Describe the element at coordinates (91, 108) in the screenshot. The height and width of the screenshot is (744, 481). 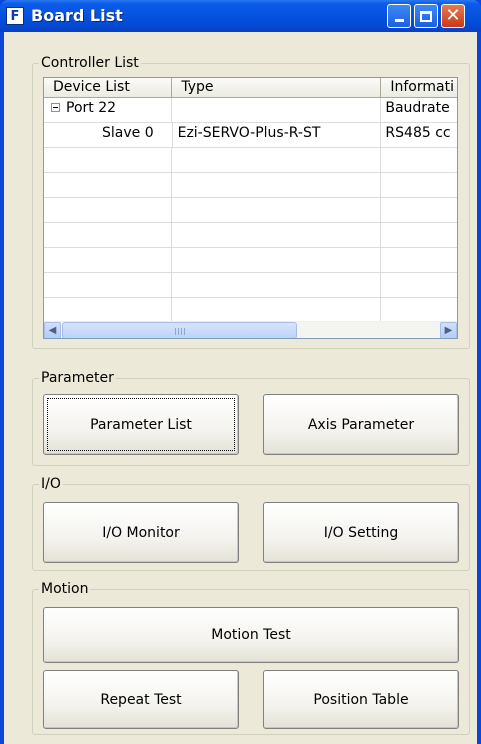
I see `device-name: Port 22` at that location.